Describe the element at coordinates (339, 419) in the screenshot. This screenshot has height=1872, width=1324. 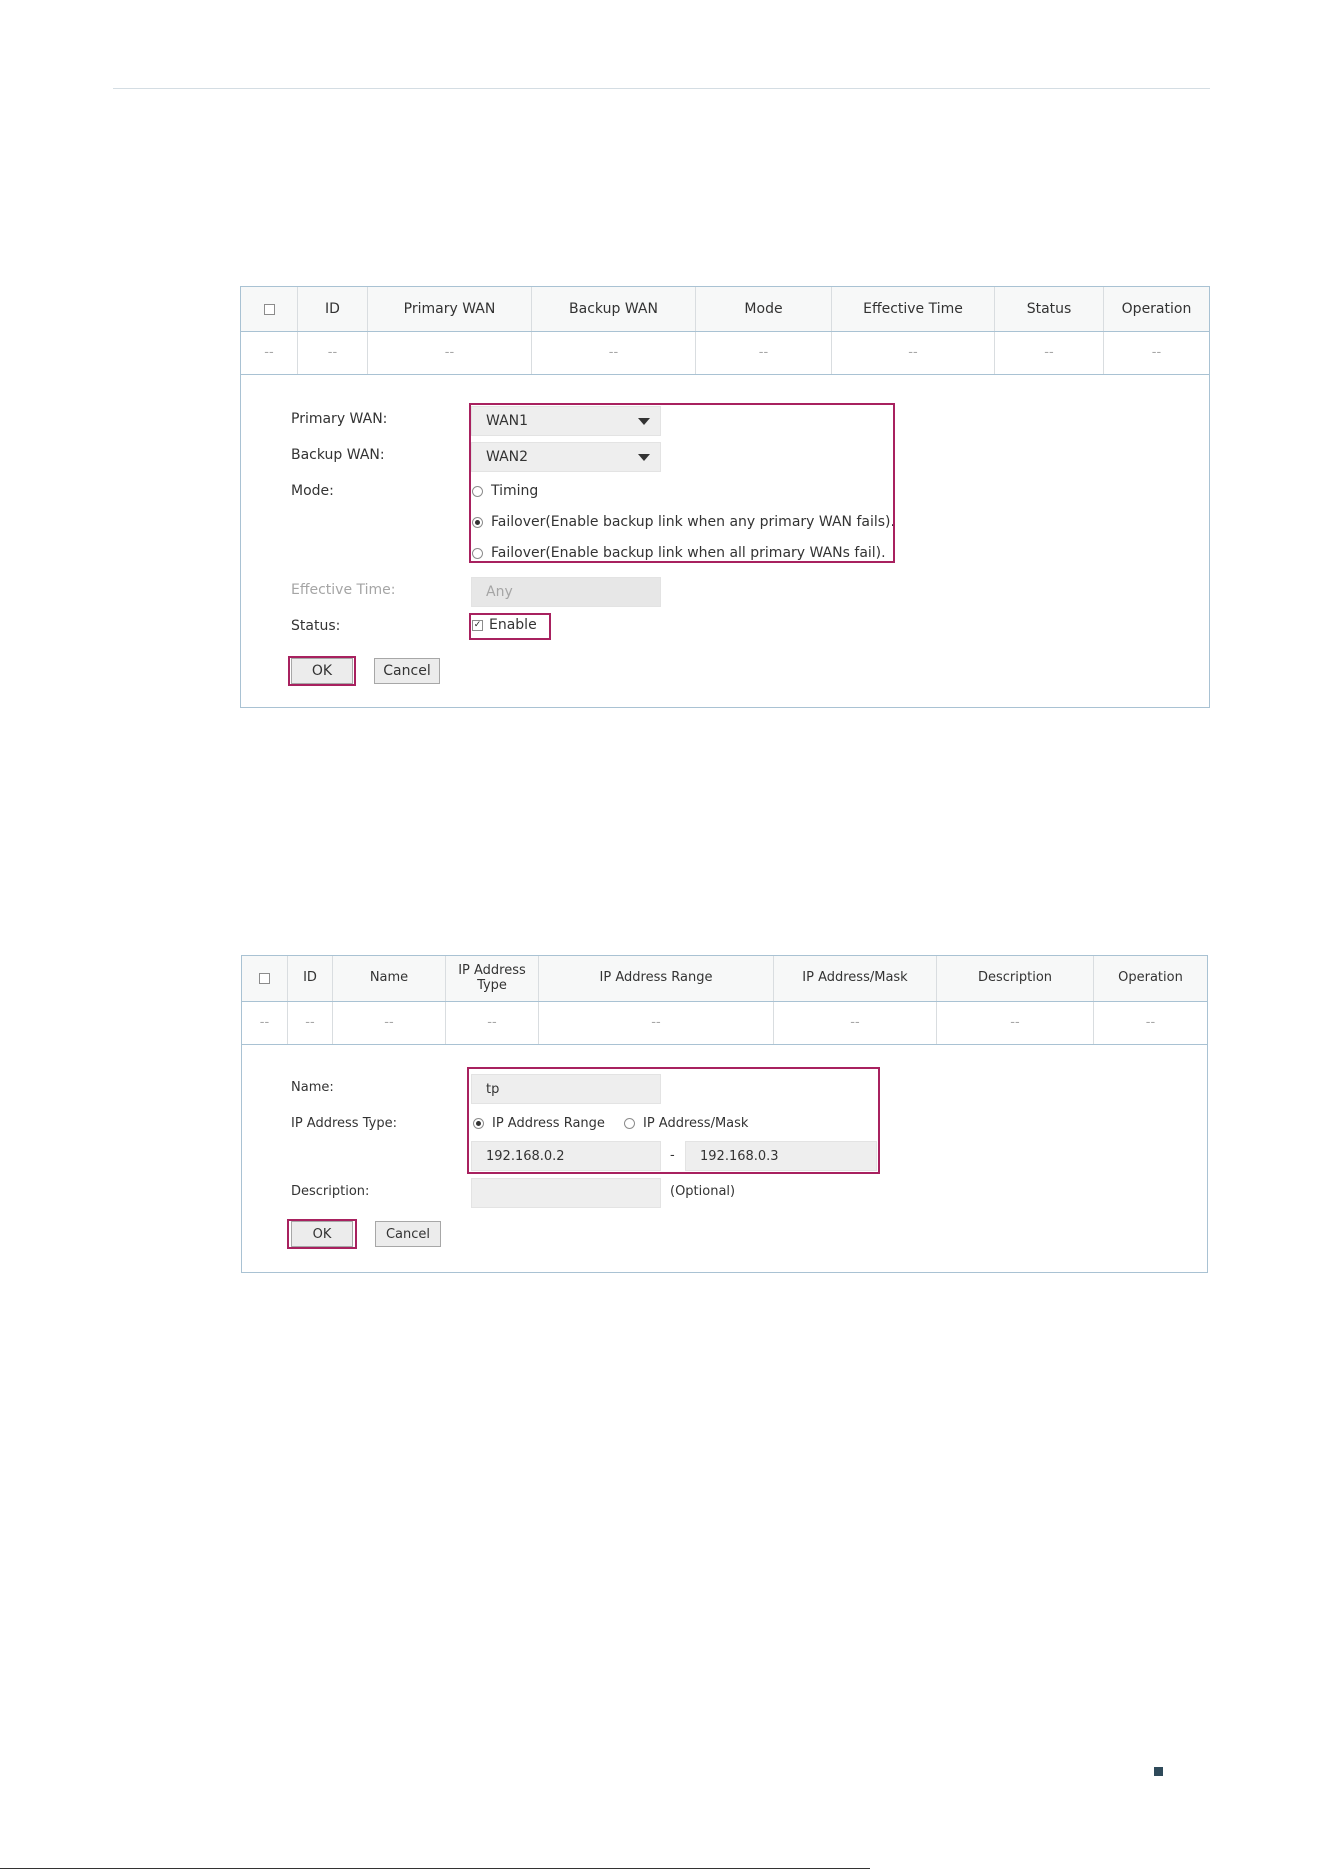
I see `primary-wan-label: Primary WAN:` at that location.